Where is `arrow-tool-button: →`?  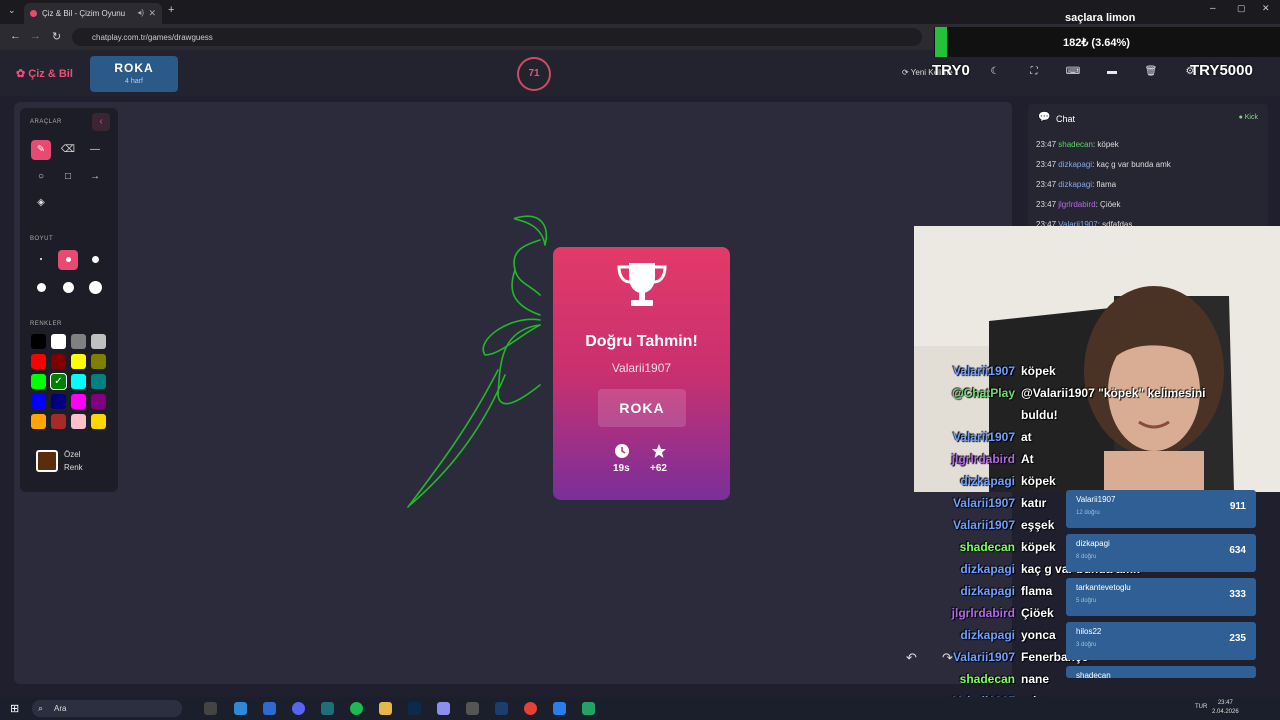 arrow-tool-button: → is located at coordinates (95, 177).